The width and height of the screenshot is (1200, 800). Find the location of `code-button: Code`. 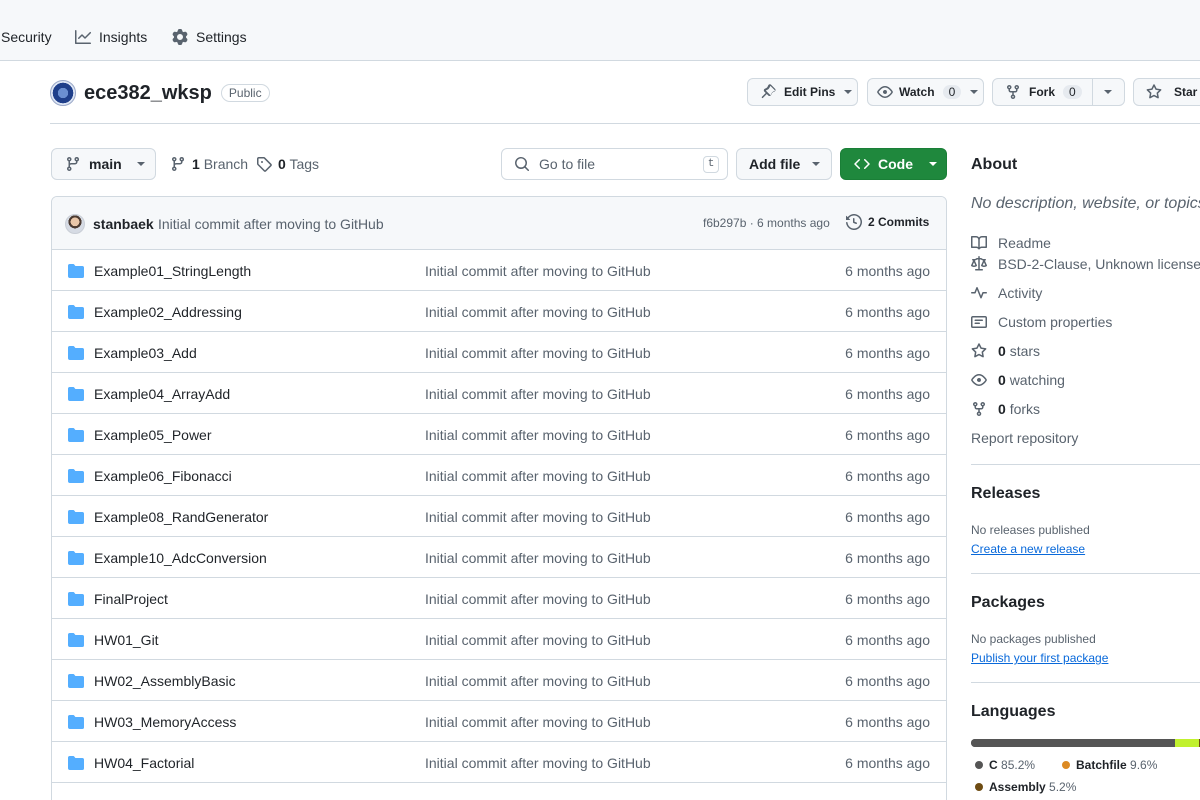

code-button: Code is located at coordinates (893, 164).